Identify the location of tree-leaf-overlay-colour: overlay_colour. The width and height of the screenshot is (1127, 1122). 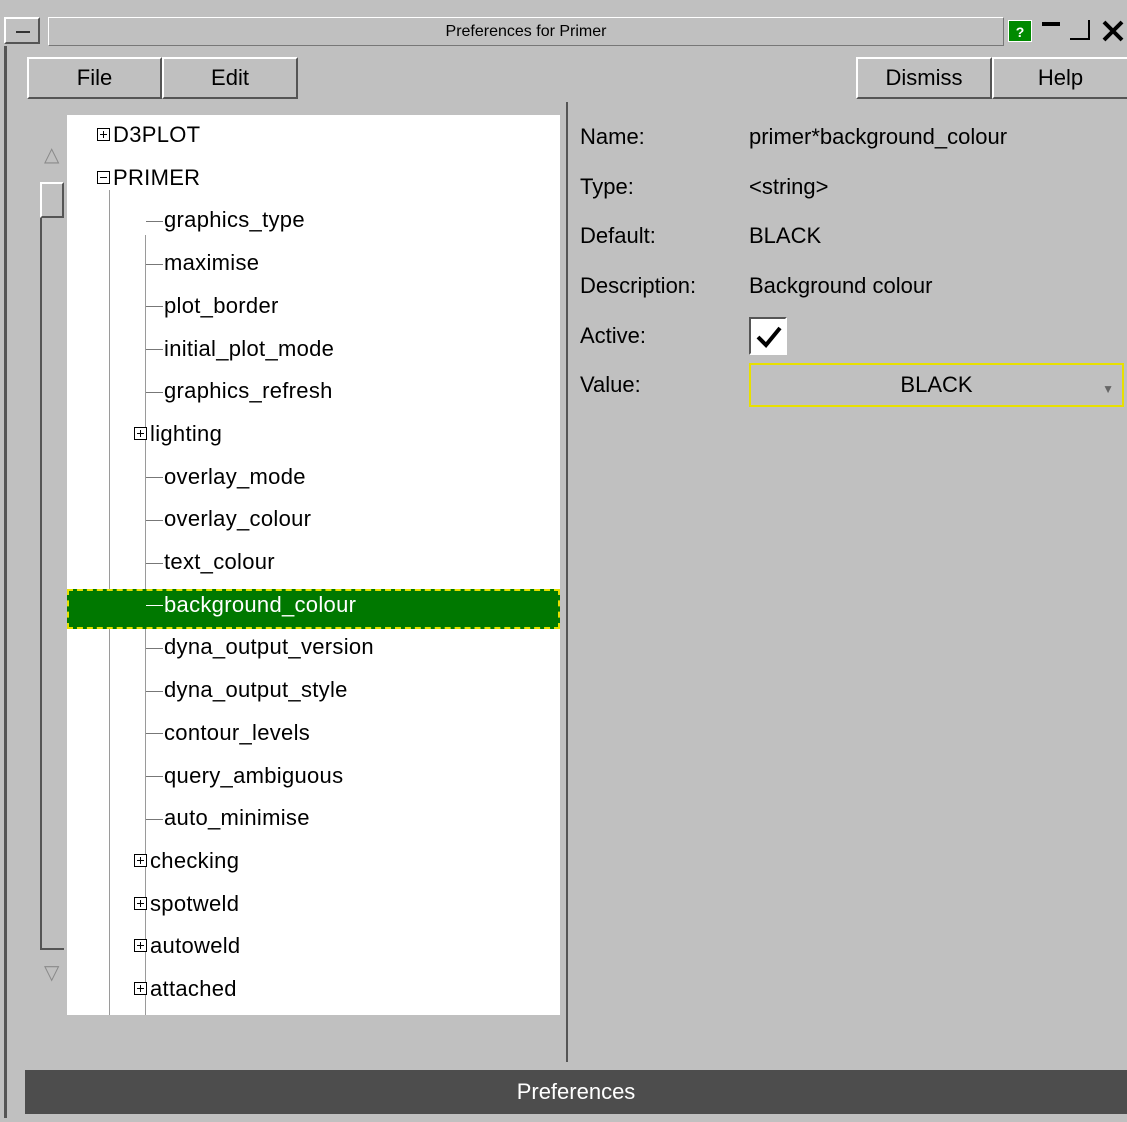
(228, 519).